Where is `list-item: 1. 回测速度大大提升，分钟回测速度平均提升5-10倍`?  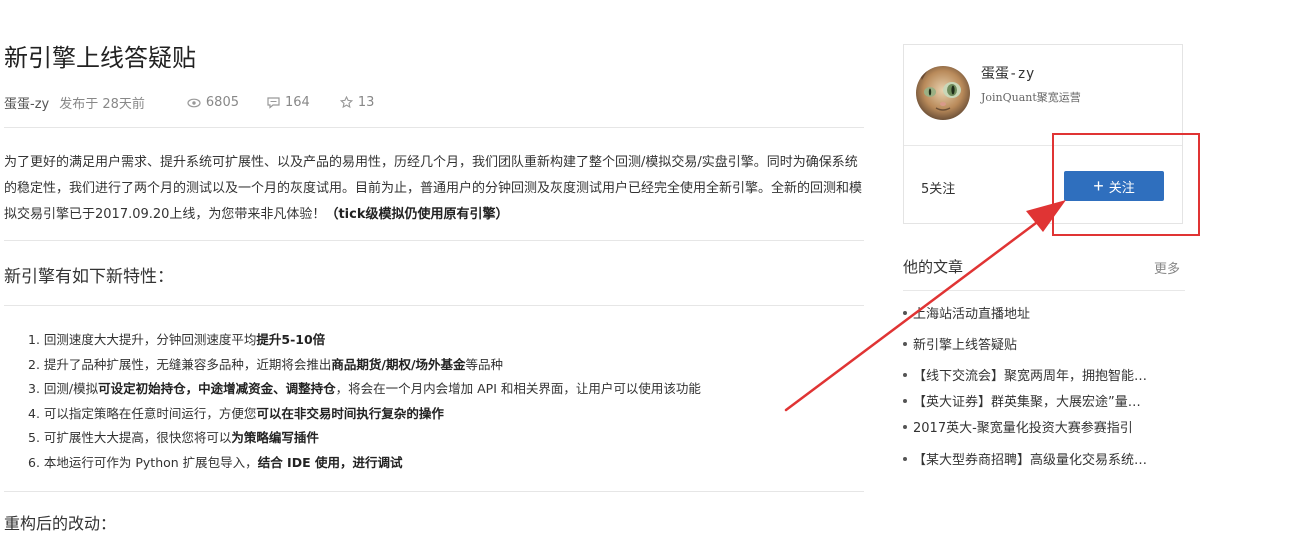 list-item: 1. 回测速度大大提升，分钟回测速度平均提升5-10倍 is located at coordinates (177, 339).